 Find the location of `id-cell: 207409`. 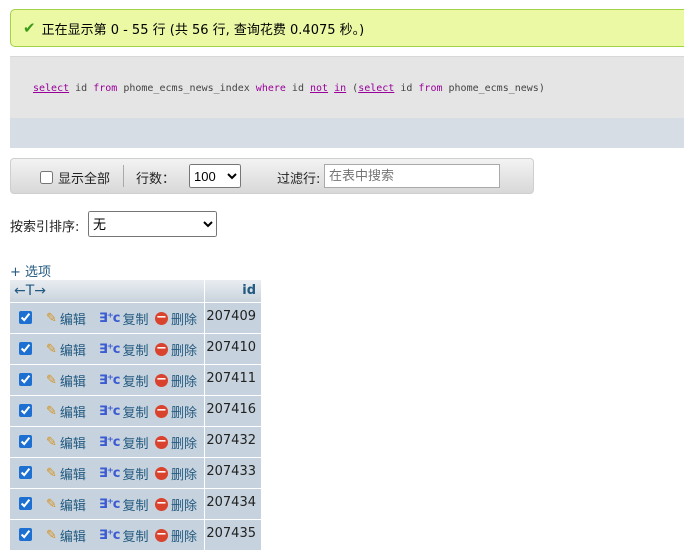

id-cell: 207409 is located at coordinates (233, 318).